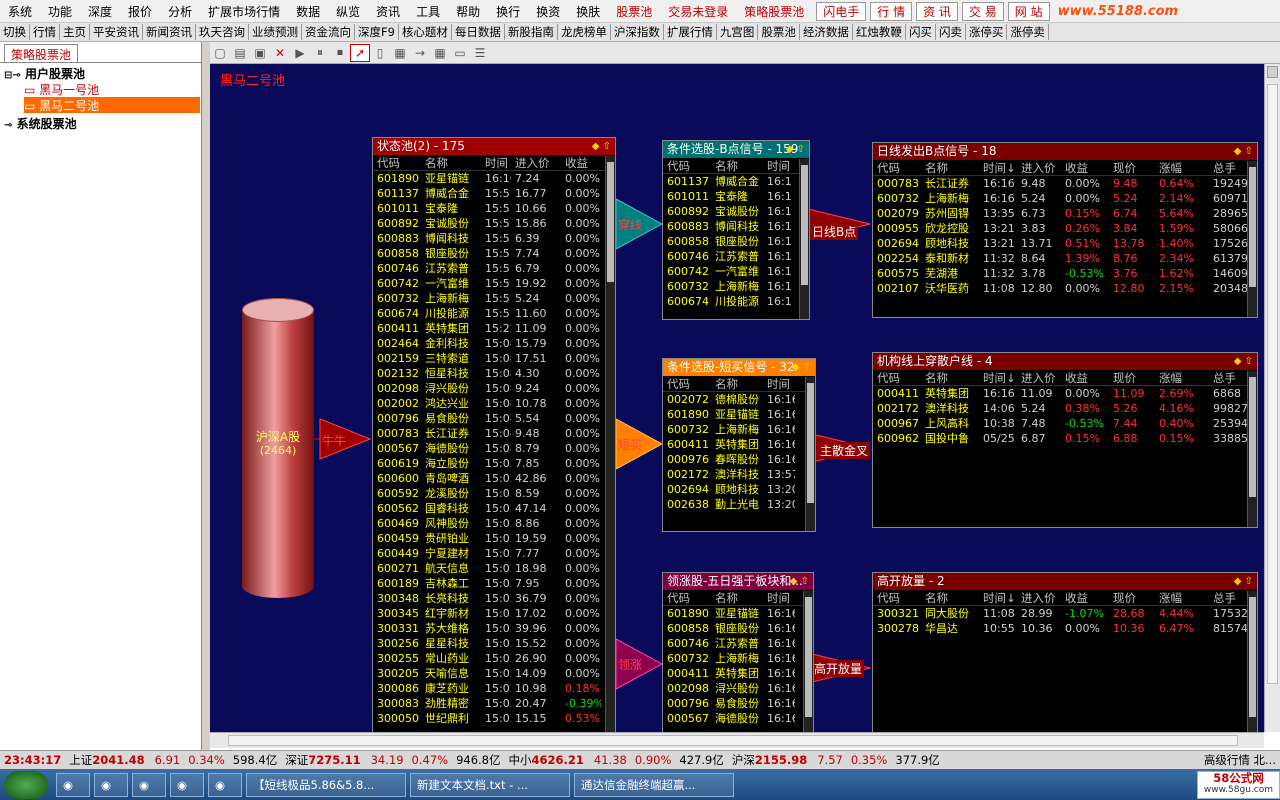  Describe the element at coordinates (494, 718) in the screenshot. I see `table-row: 300050 世纪鼎利 15:05 15.15 0.53%` at that location.